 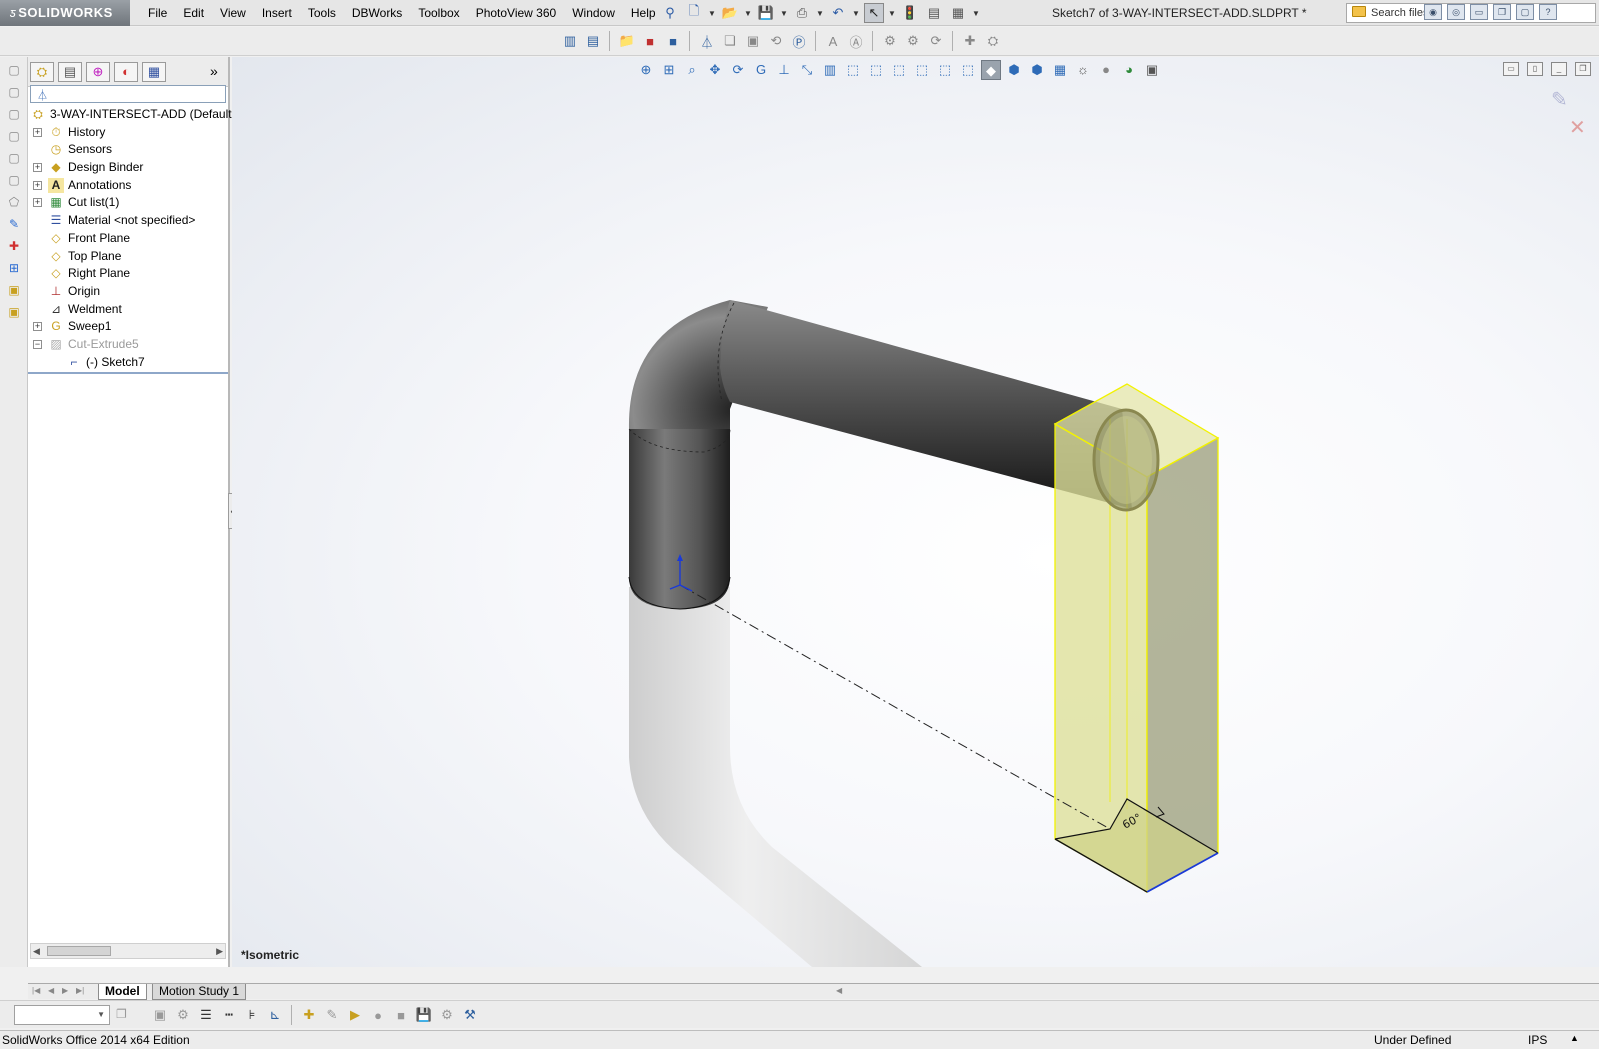 What do you see at coordinates (922, 70) in the screenshot?
I see `right-view-icon: ⬚` at bounding box center [922, 70].